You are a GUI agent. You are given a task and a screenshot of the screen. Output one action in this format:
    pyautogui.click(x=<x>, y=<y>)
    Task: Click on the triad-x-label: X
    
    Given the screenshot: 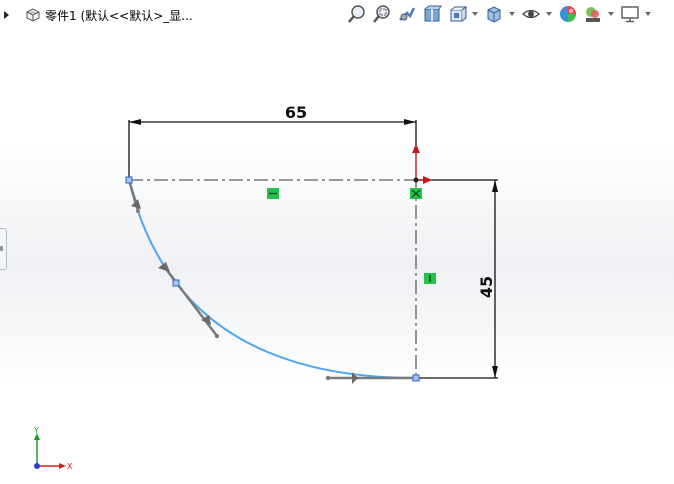 What is the action you would take?
    pyautogui.click(x=70, y=466)
    